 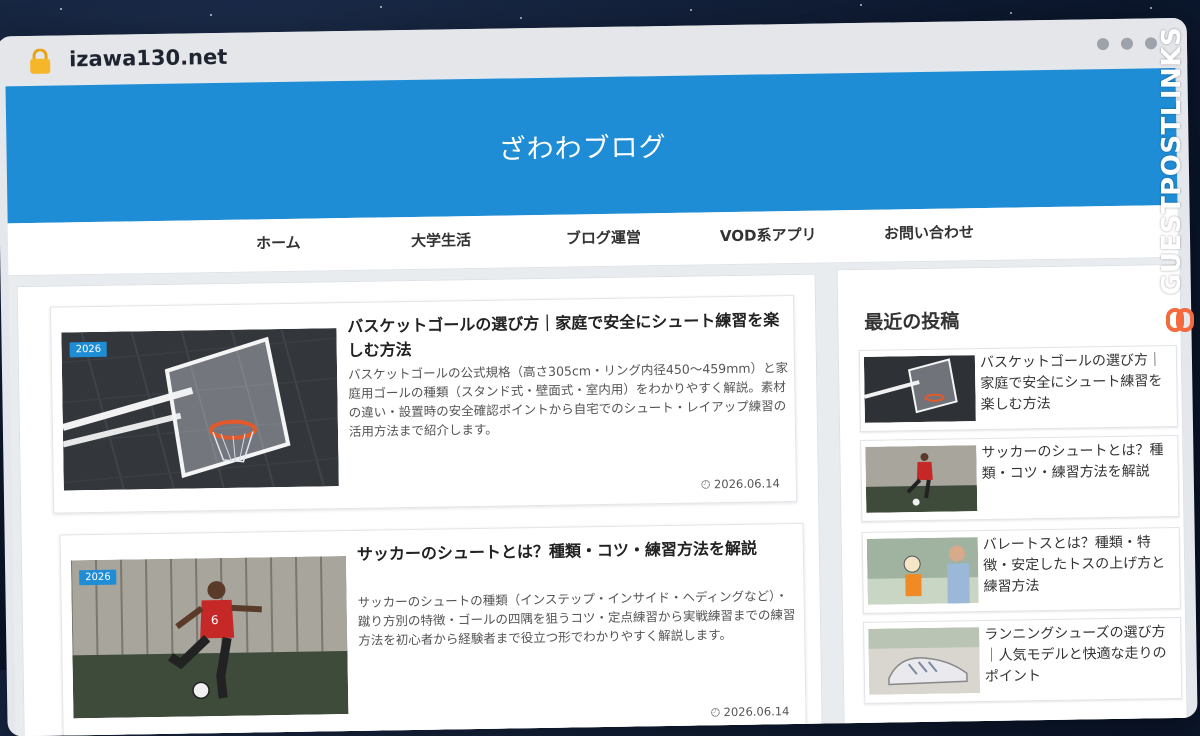 What do you see at coordinates (40, 61) in the screenshot?
I see `lock-icon` at bounding box center [40, 61].